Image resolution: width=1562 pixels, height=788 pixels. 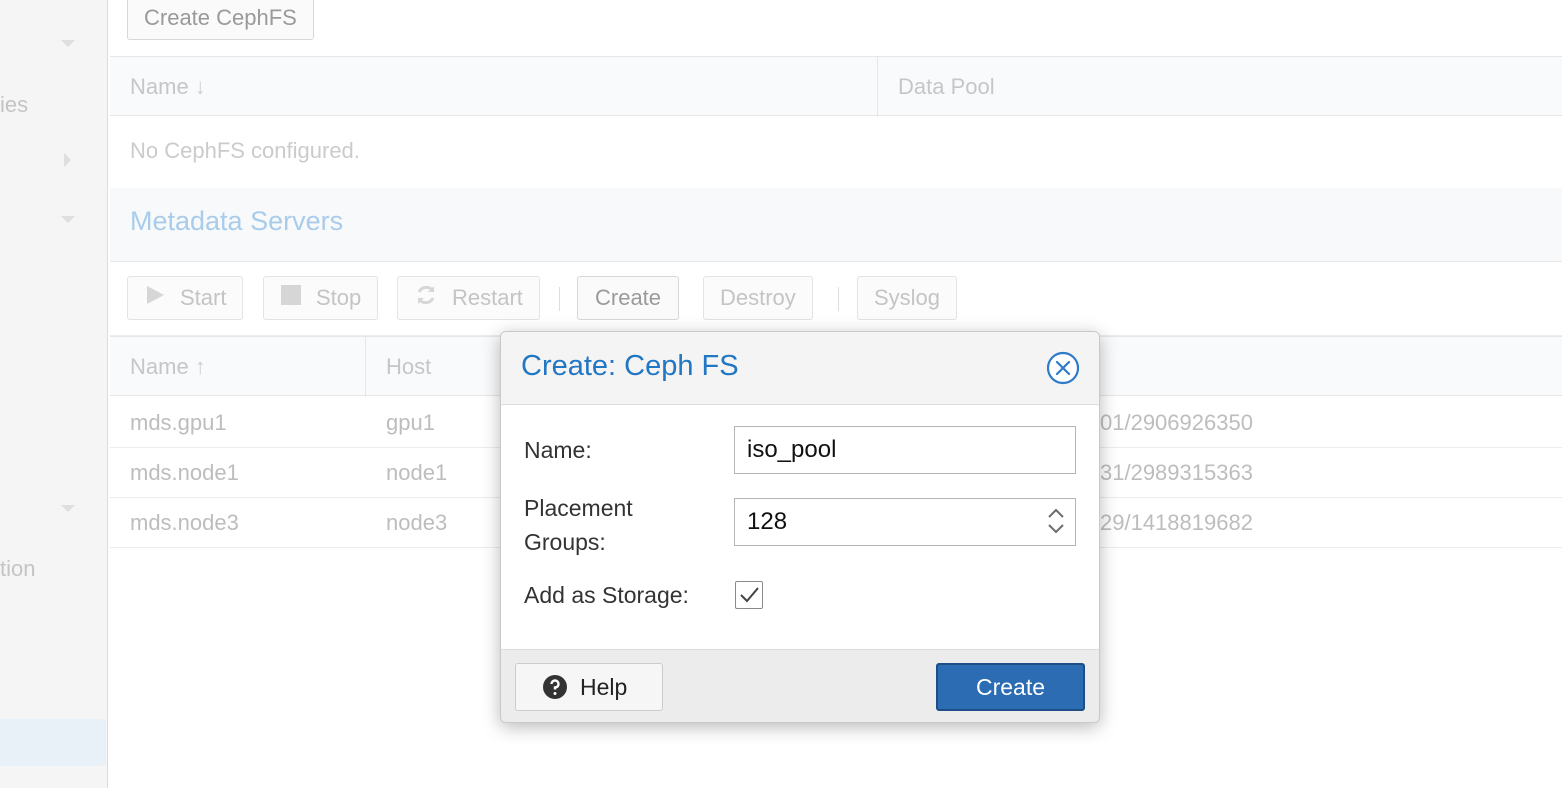 What do you see at coordinates (558, 450) in the screenshot?
I see `name-label: Name:` at bounding box center [558, 450].